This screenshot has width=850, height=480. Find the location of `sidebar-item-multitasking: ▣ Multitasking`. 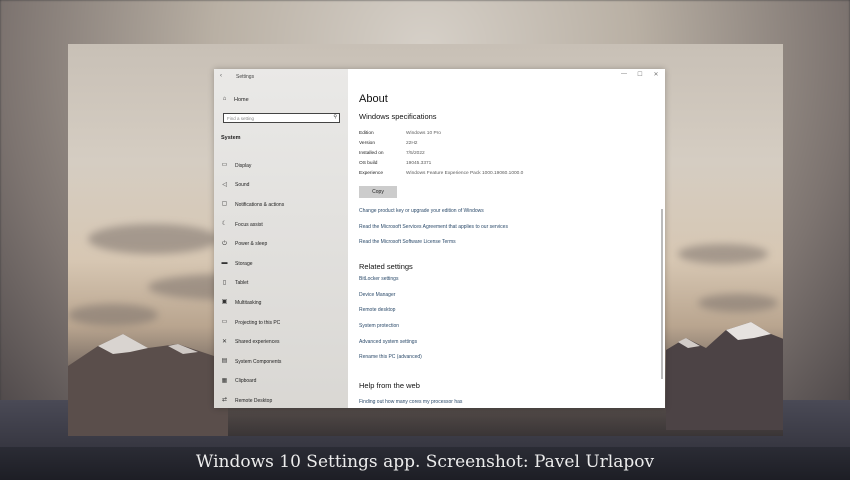

sidebar-item-multitasking: ▣ Multitasking is located at coordinates (252, 303).